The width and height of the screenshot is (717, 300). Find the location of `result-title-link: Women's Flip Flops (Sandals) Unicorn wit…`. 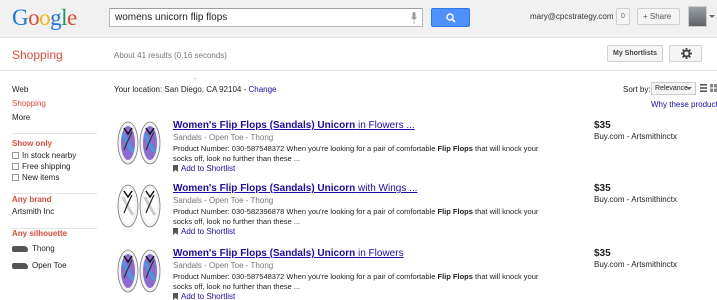

result-title-link: Women's Flip Flops (Sandals) Unicorn wit… is located at coordinates (295, 188).